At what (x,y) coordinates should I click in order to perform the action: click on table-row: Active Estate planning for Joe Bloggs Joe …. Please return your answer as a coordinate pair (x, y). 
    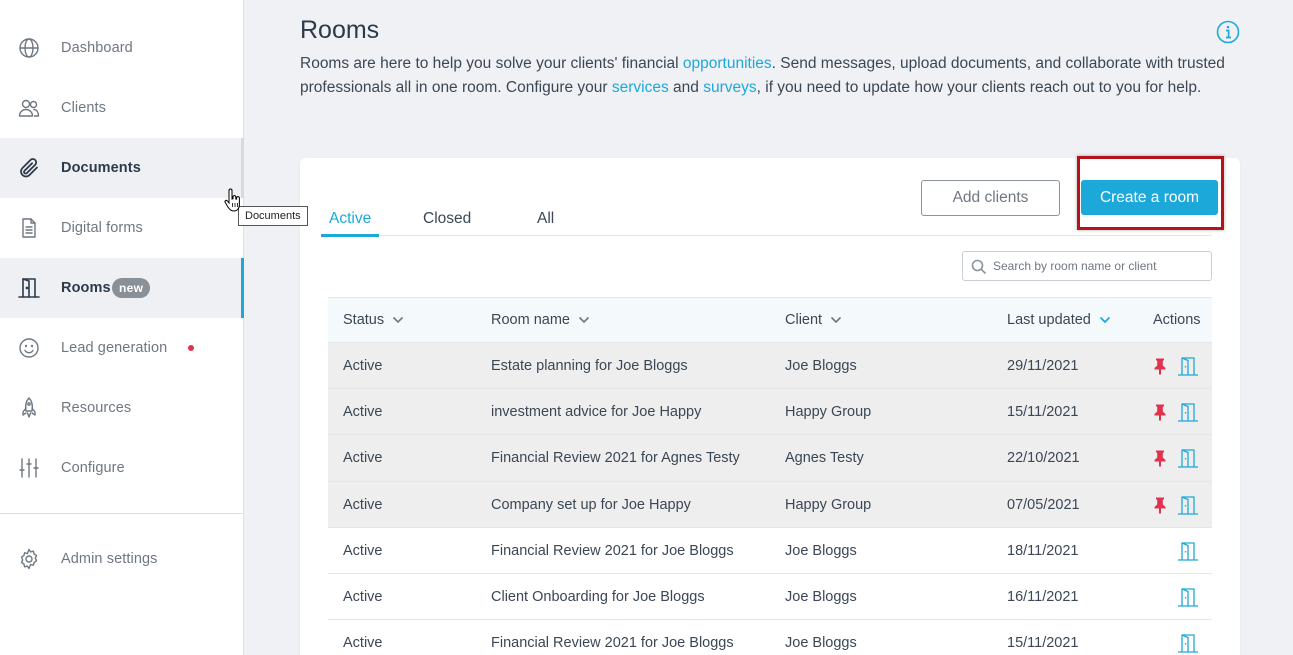
    Looking at the image, I should click on (770, 366).